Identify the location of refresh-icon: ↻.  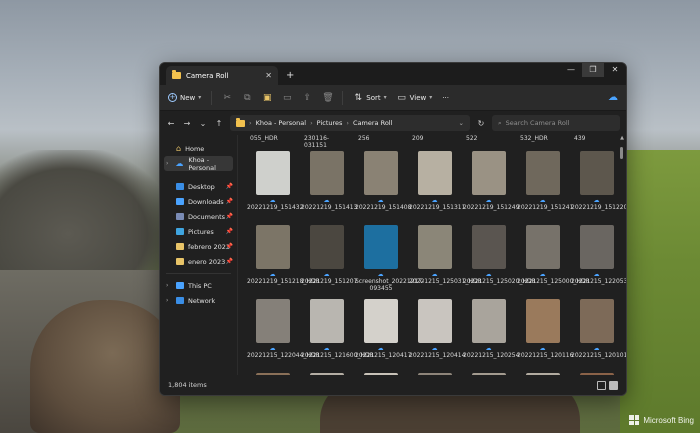
(481, 123).